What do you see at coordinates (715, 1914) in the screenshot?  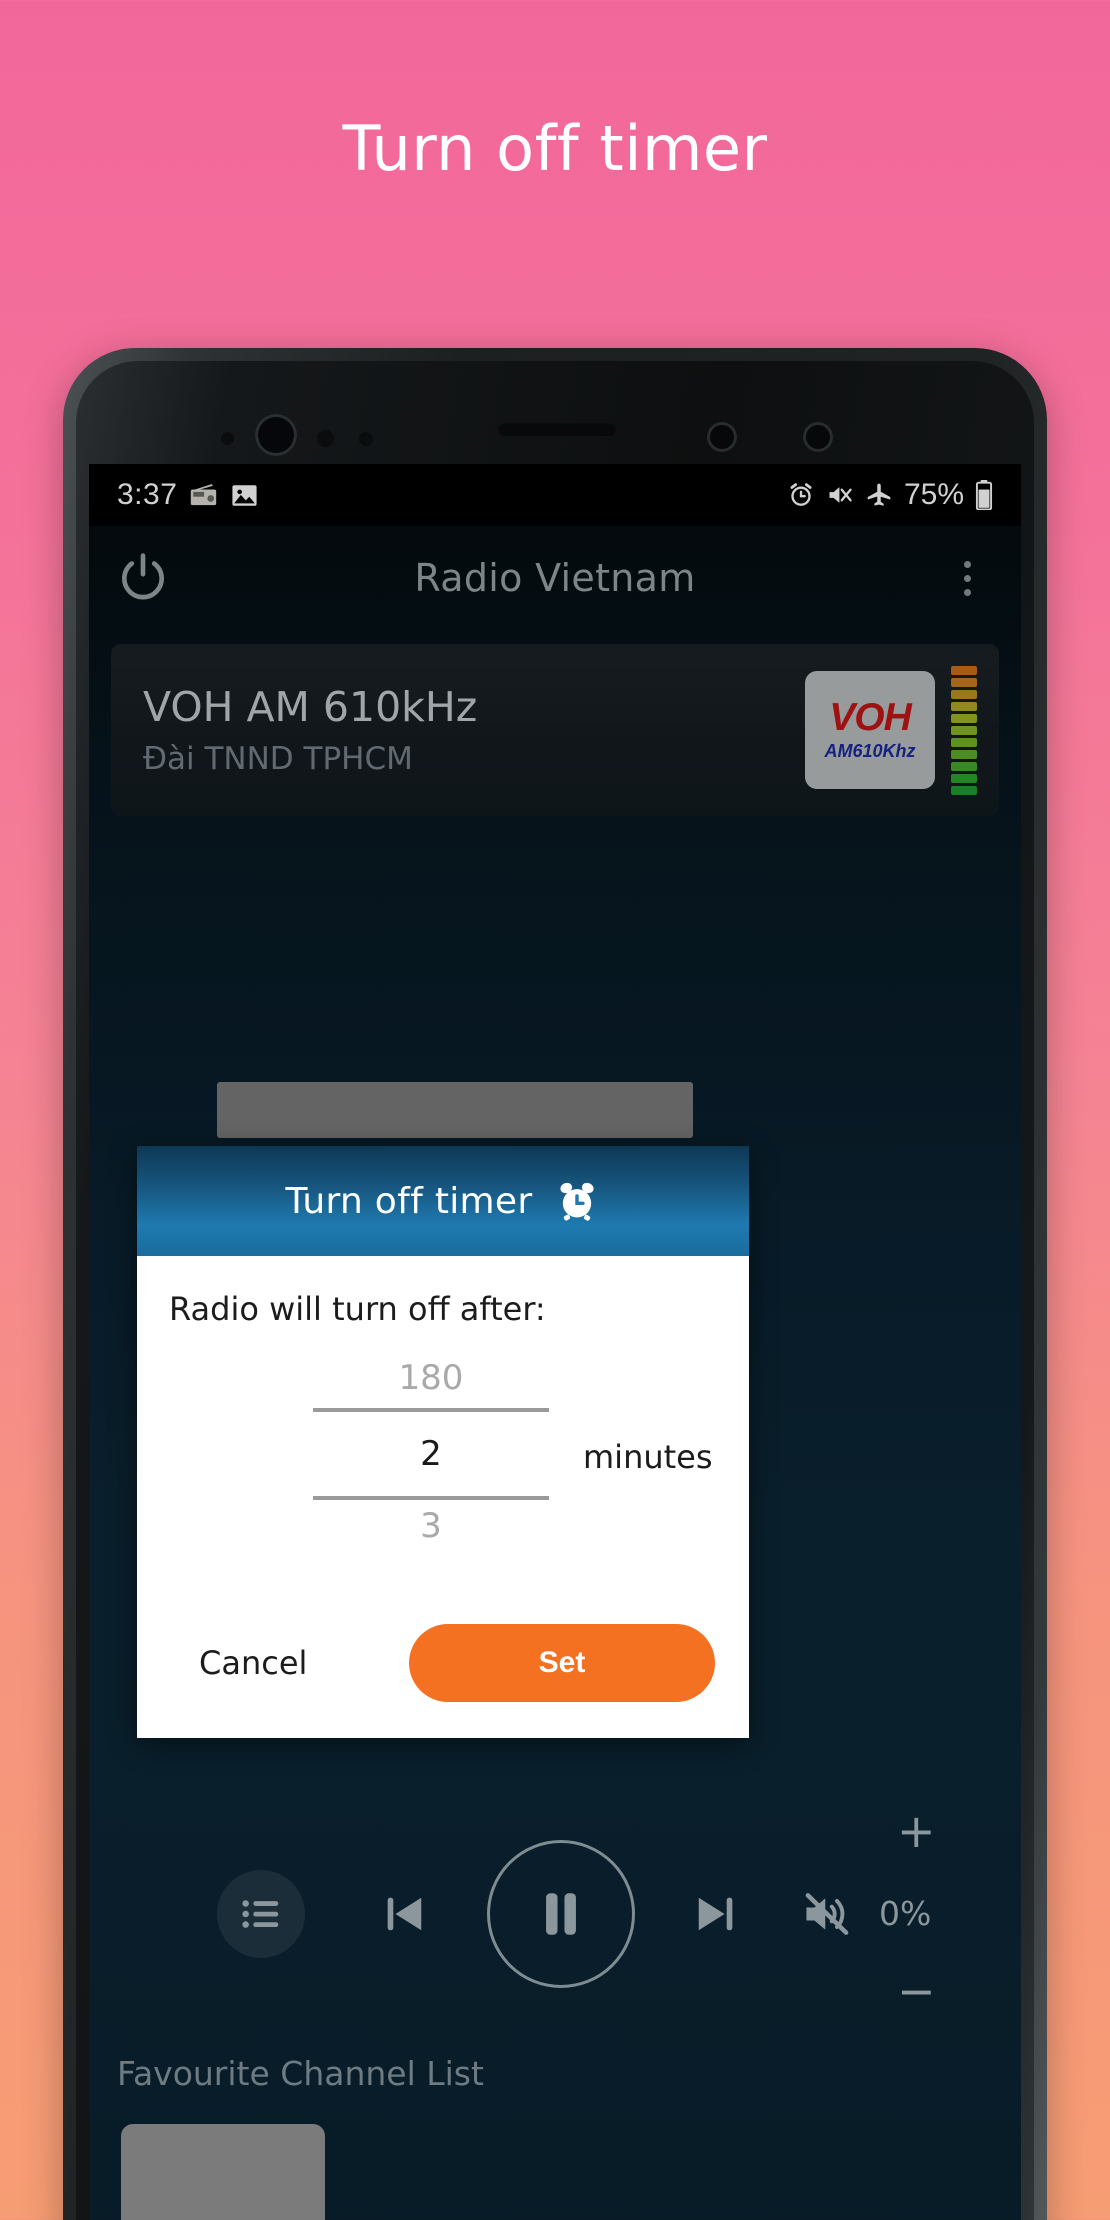 I see `next-track-icon` at bounding box center [715, 1914].